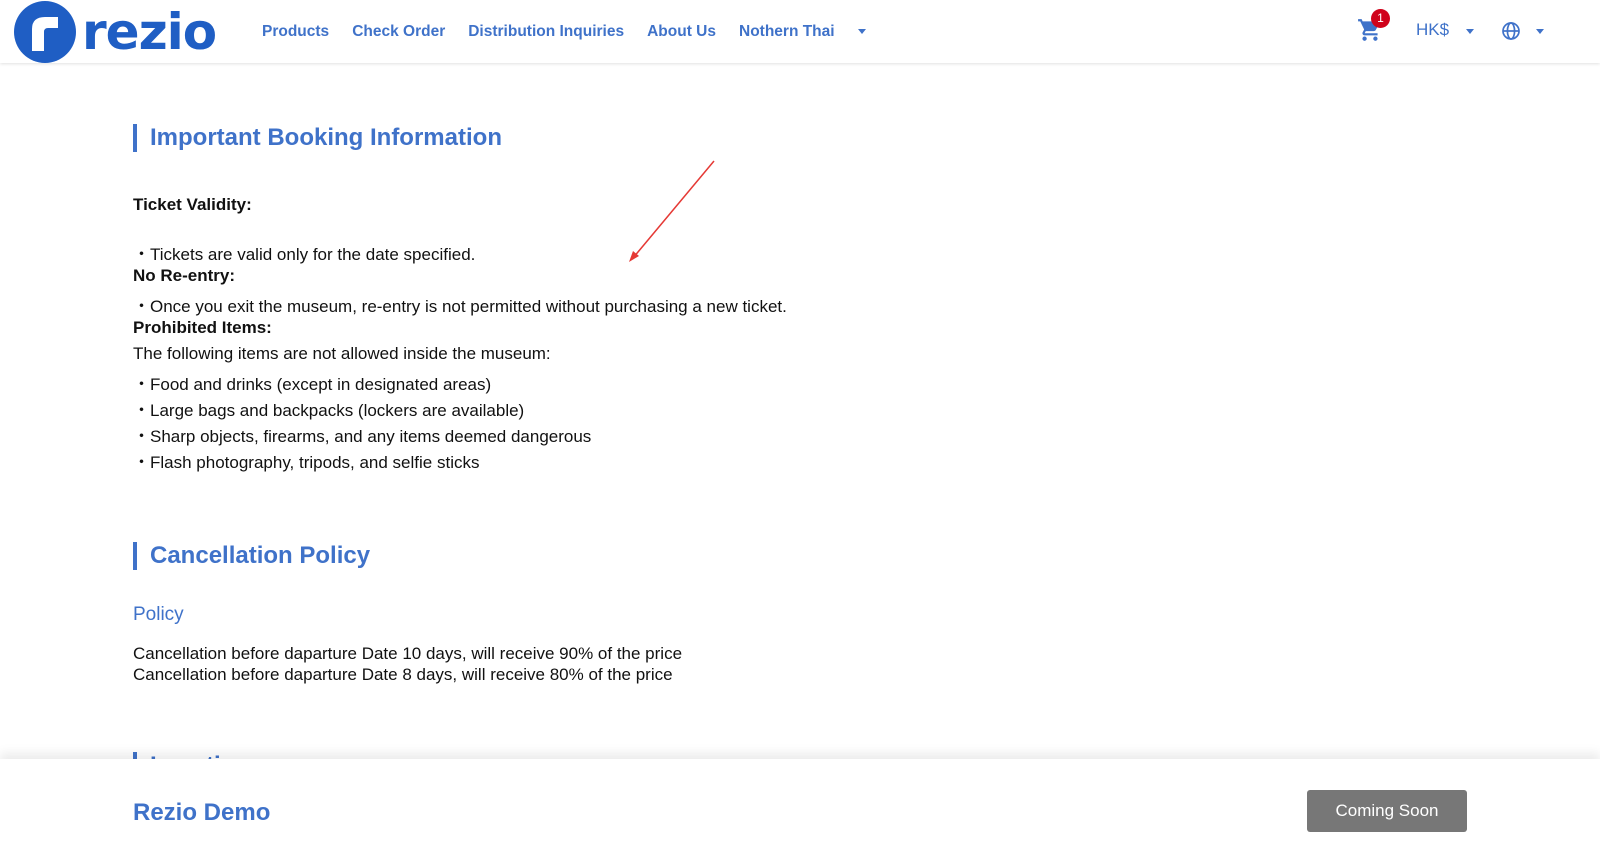 Image resolution: width=1600 pixels, height=862 pixels. What do you see at coordinates (1470, 31) in the screenshot?
I see `currency-chevron-down-icon` at bounding box center [1470, 31].